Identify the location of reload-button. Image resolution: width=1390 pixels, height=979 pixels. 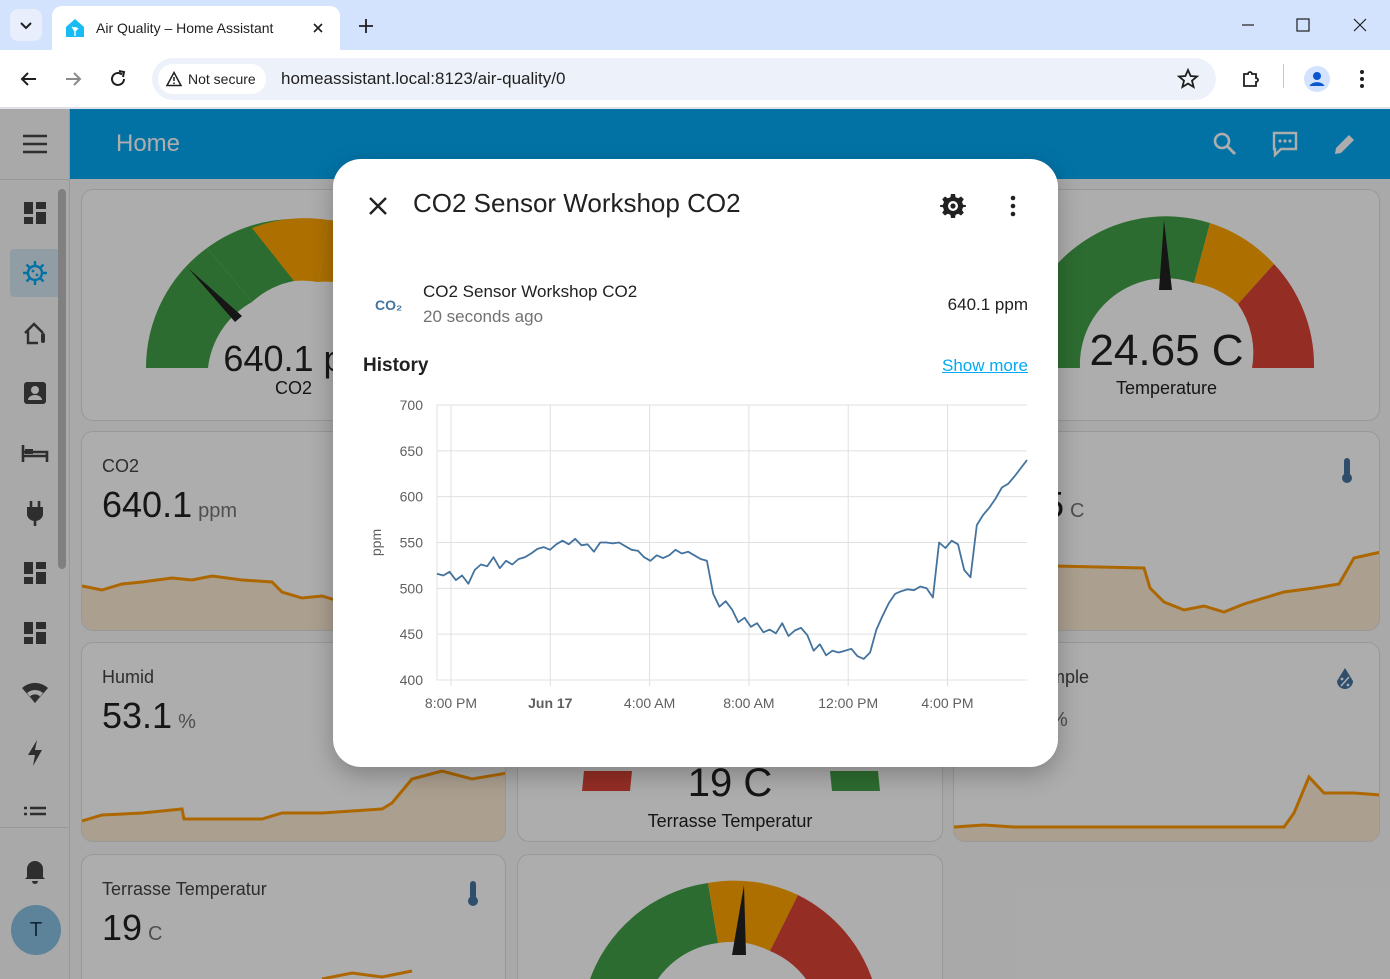
(118, 79).